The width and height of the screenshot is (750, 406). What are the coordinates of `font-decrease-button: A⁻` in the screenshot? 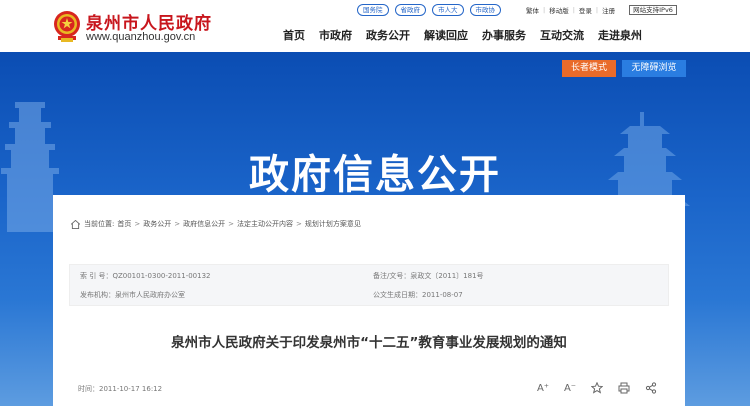 It's located at (570, 388).